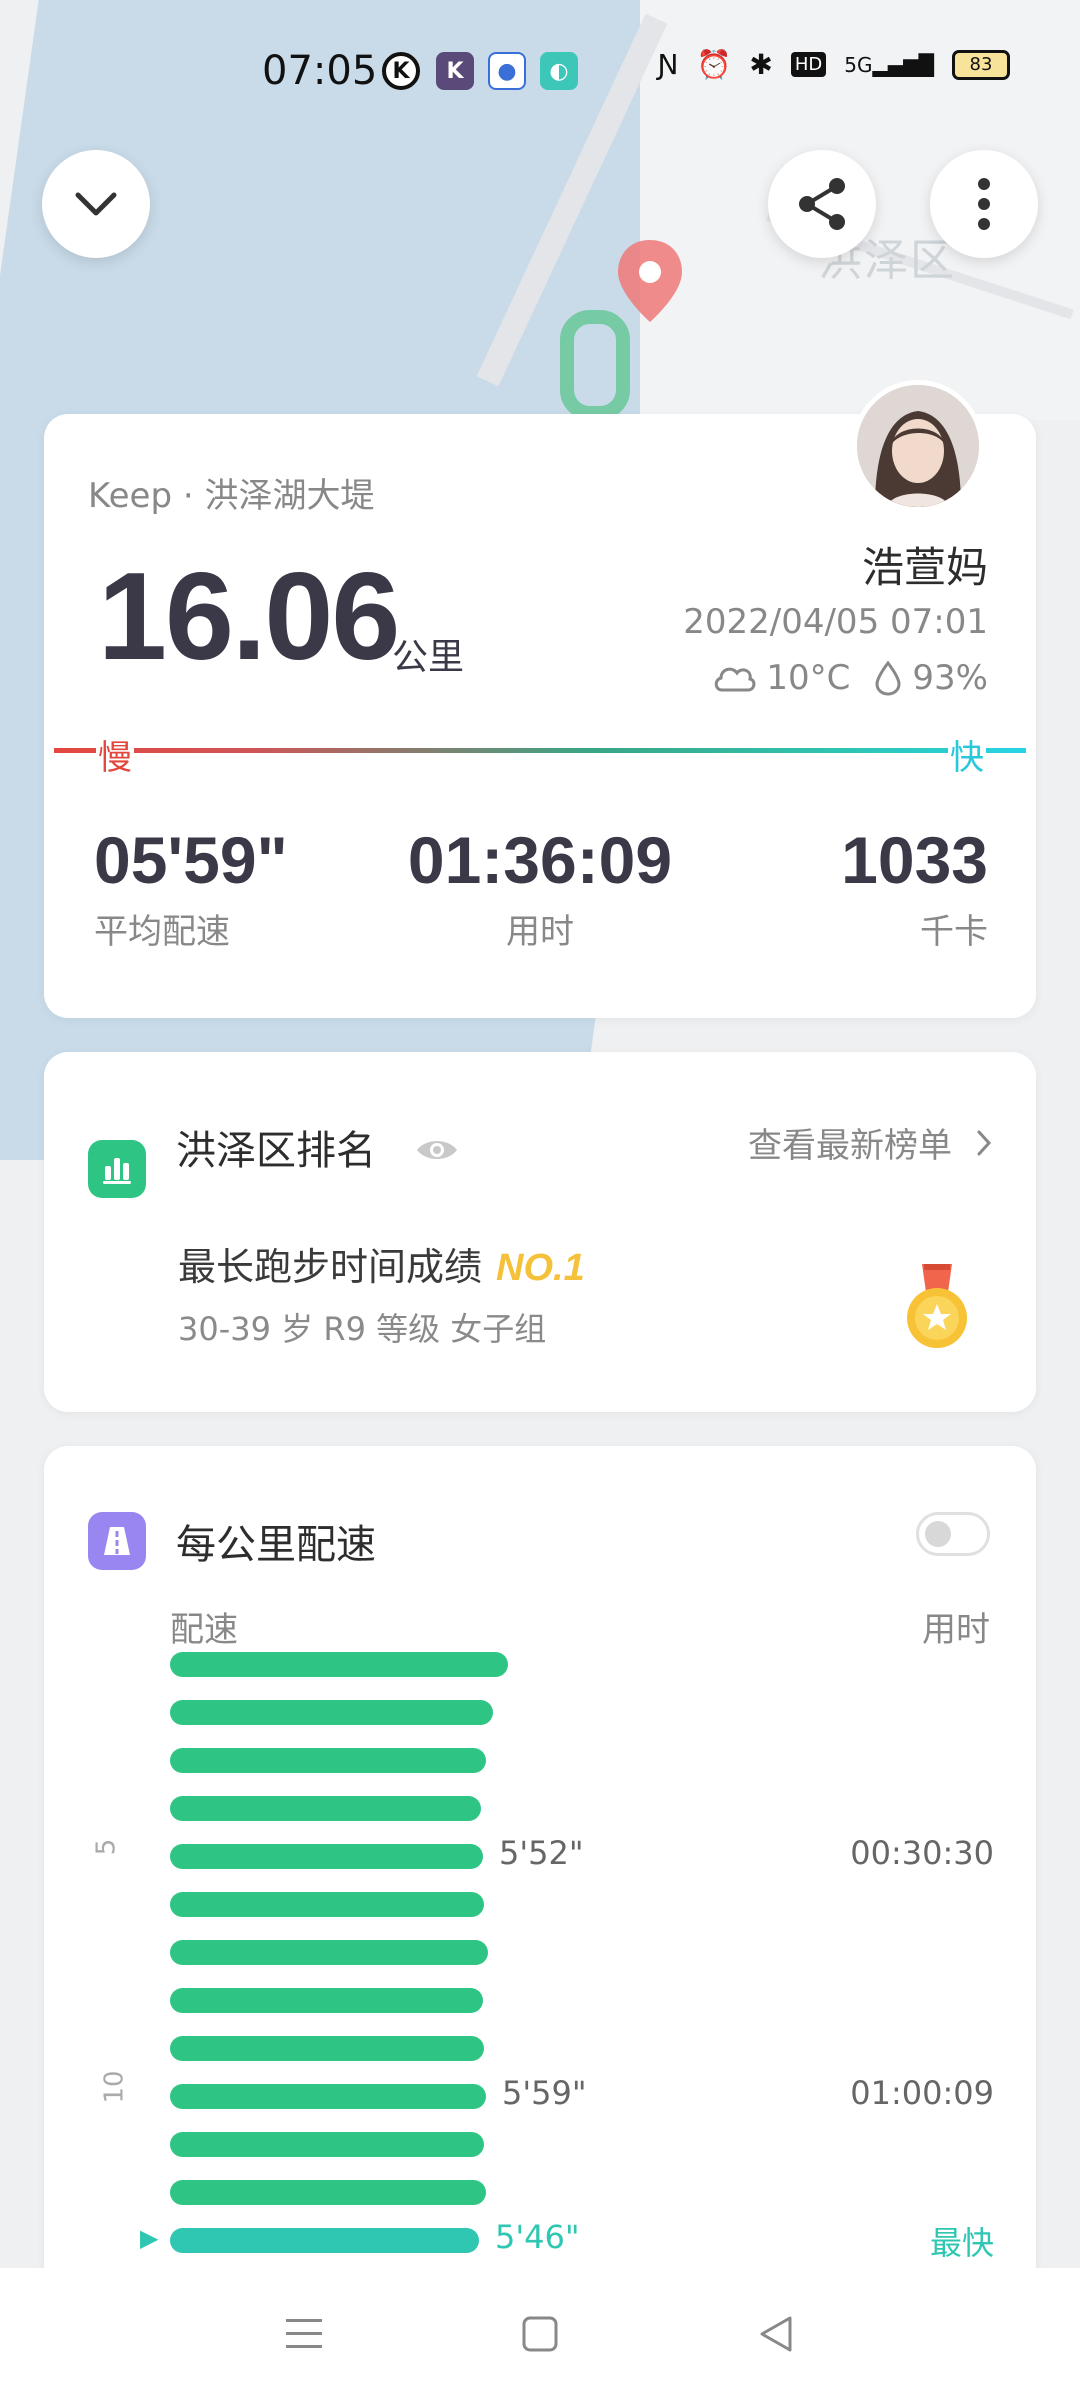 Image resolution: width=1080 pixels, height=2400 pixels. I want to click on avatar-image, so click(918, 446).